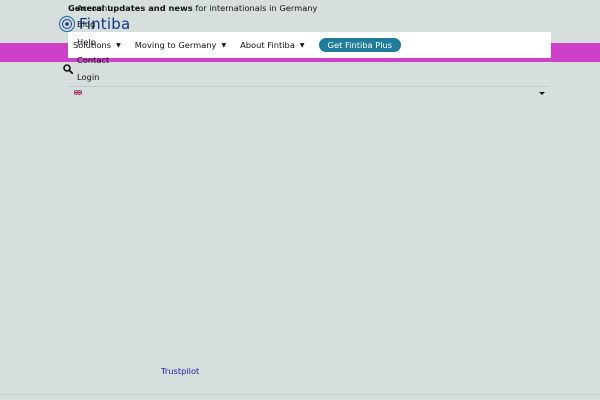 The image size is (600, 400). Describe the element at coordinates (67, 24) in the screenshot. I see `fintiba-logo-icon` at that location.